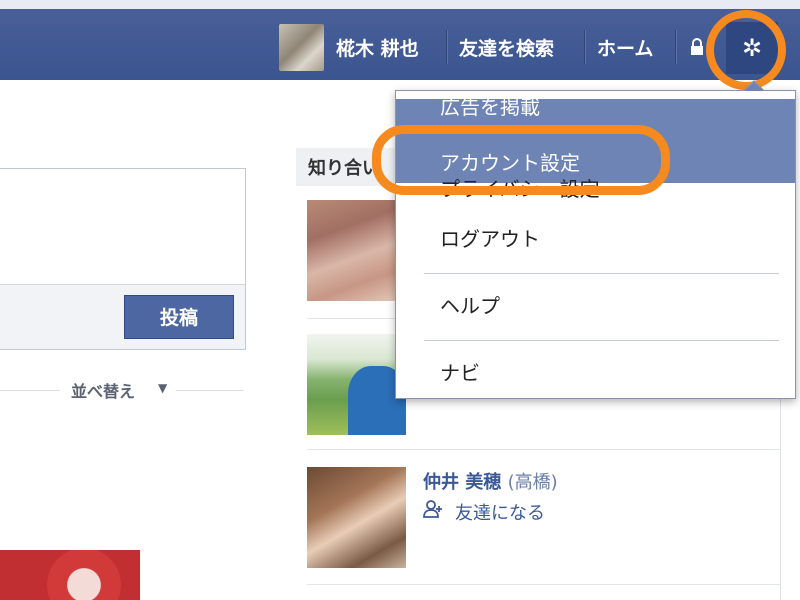 The height and width of the screenshot is (600, 800). I want to click on highlight-ring-account-settings, so click(521, 160).